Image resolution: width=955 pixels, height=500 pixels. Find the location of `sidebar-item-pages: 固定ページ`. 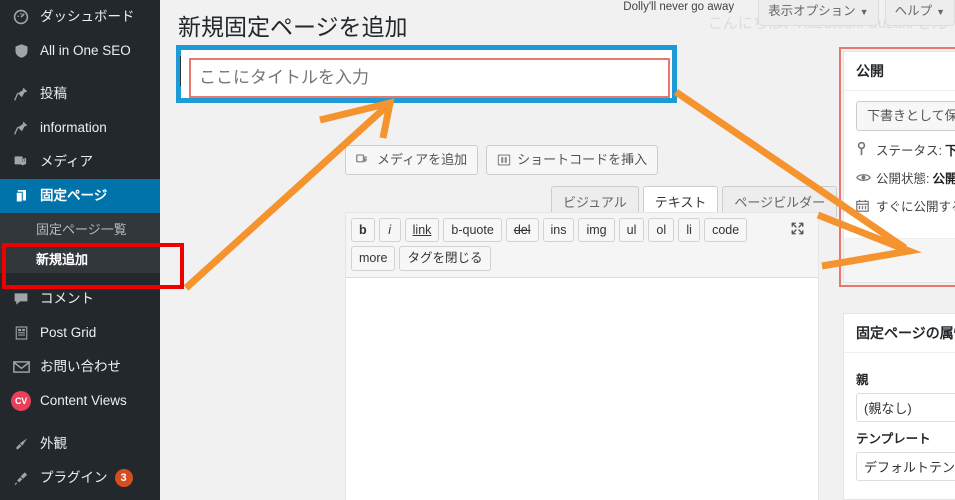

sidebar-item-pages: 固定ページ is located at coordinates (80, 196).